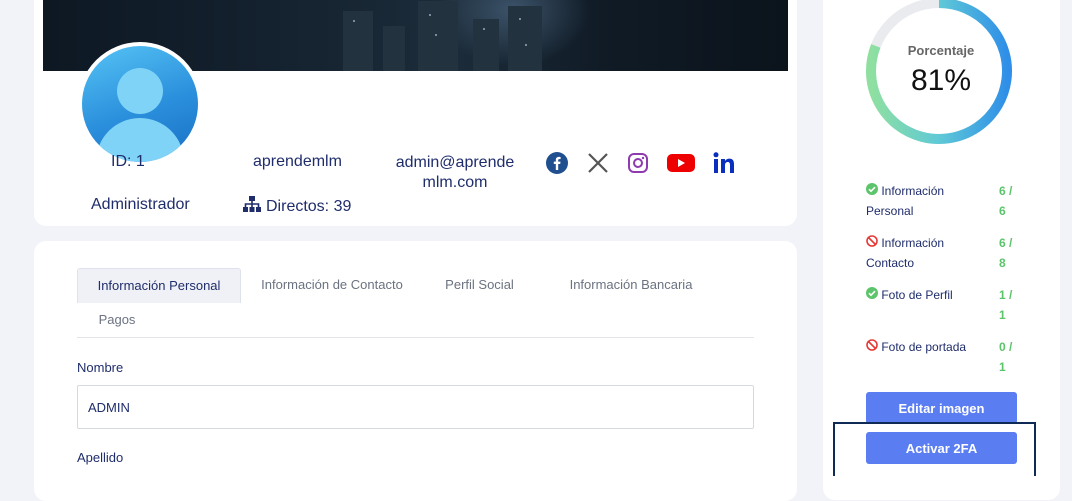 The height and width of the screenshot is (501, 1072). Describe the element at coordinates (332, 285) in the screenshot. I see `tab-informacion-contacto: Información de Contacto` at that location.